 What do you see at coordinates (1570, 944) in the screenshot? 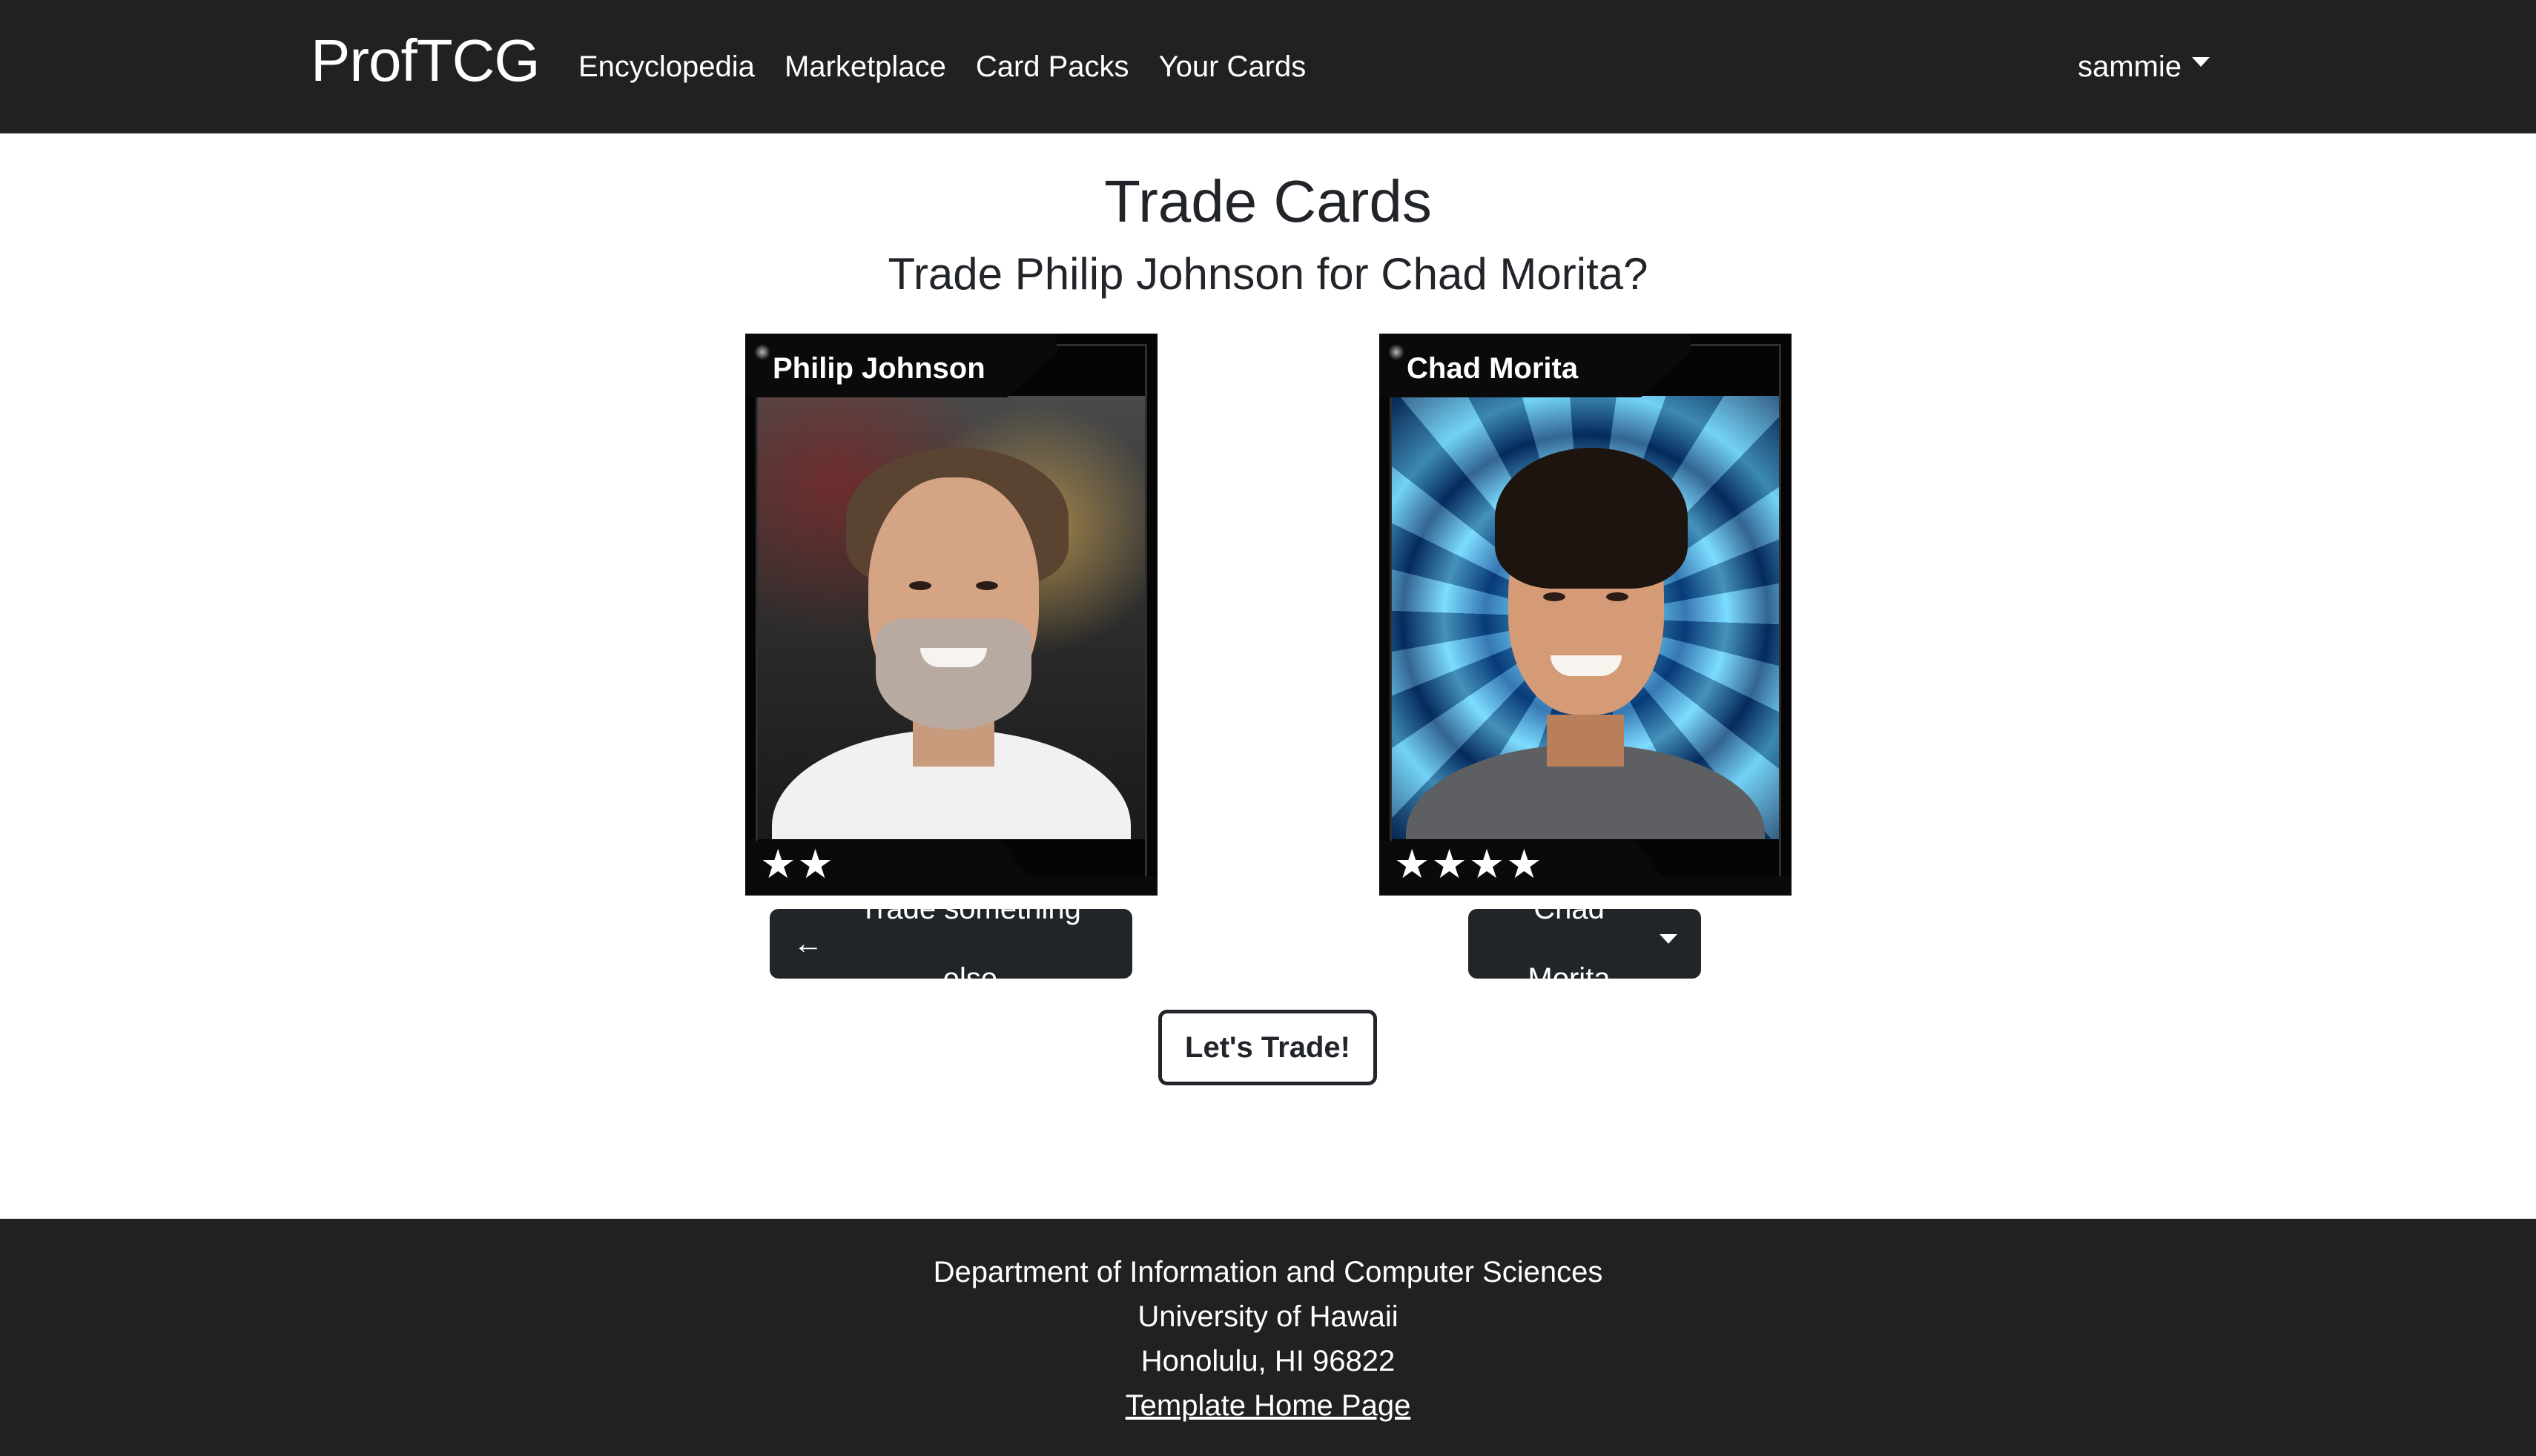
I see `selected-card-label: Chad Morita` at bounding box center [1570, 944].